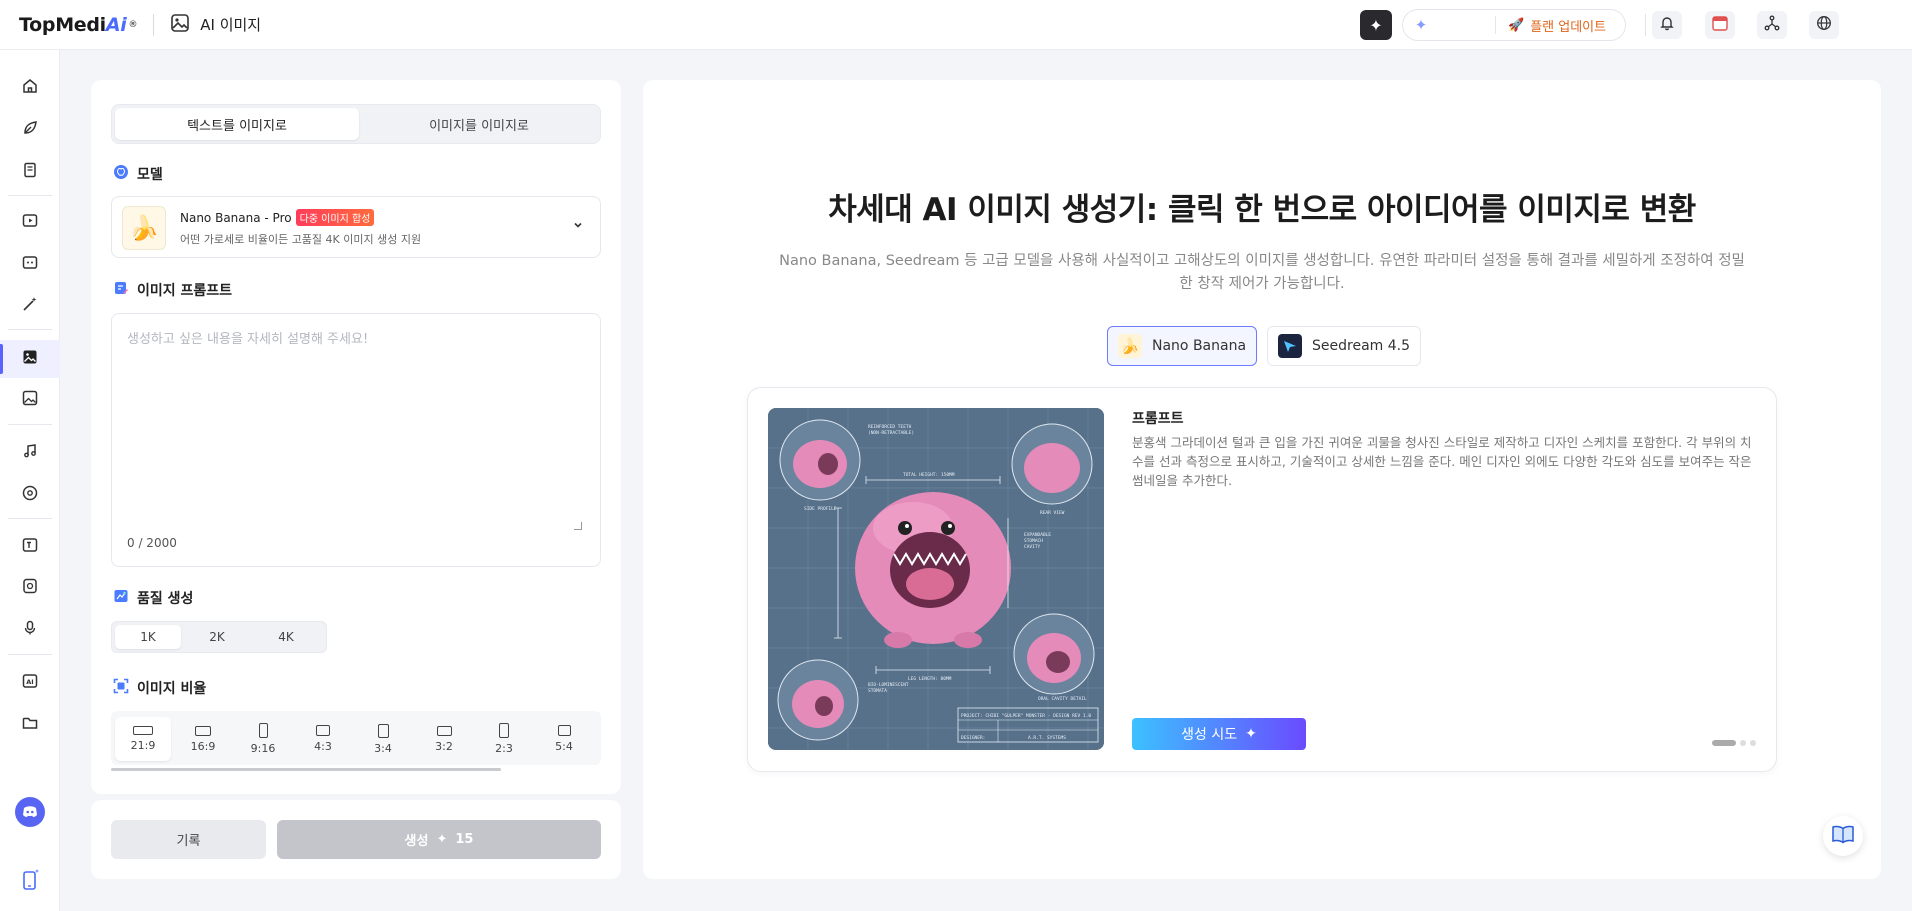  Describe the element at coordinates (323, 730) in the screenshot. I see `ratio-4-3-icon` at that location.